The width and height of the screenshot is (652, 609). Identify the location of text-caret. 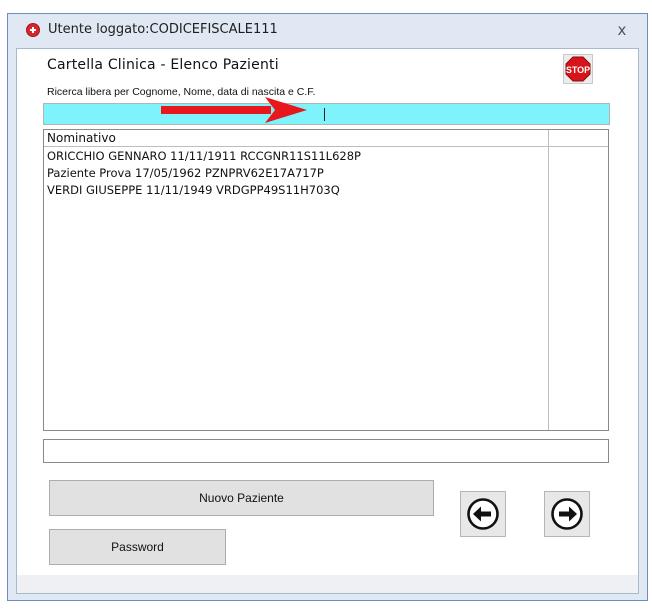
(324, 114).